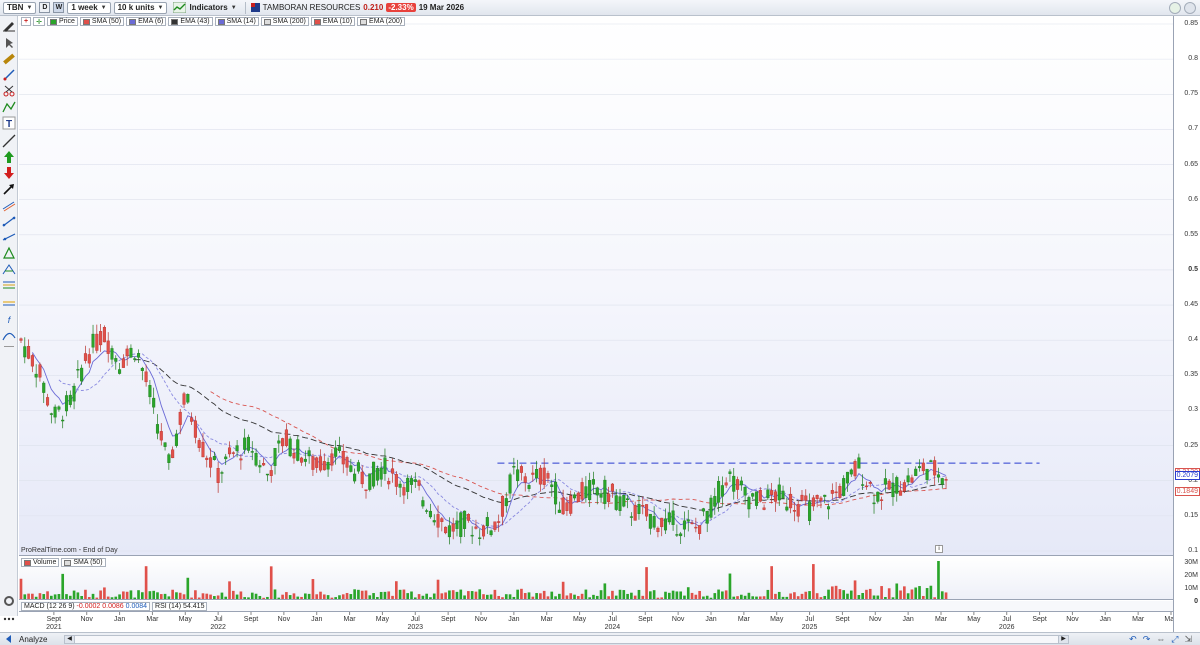 This screenshot has height=645, width=1200. What do you see at coordinates (62, 21) in the screenshot?
I see `legend-price: Price` at bounding box center [62, 21].